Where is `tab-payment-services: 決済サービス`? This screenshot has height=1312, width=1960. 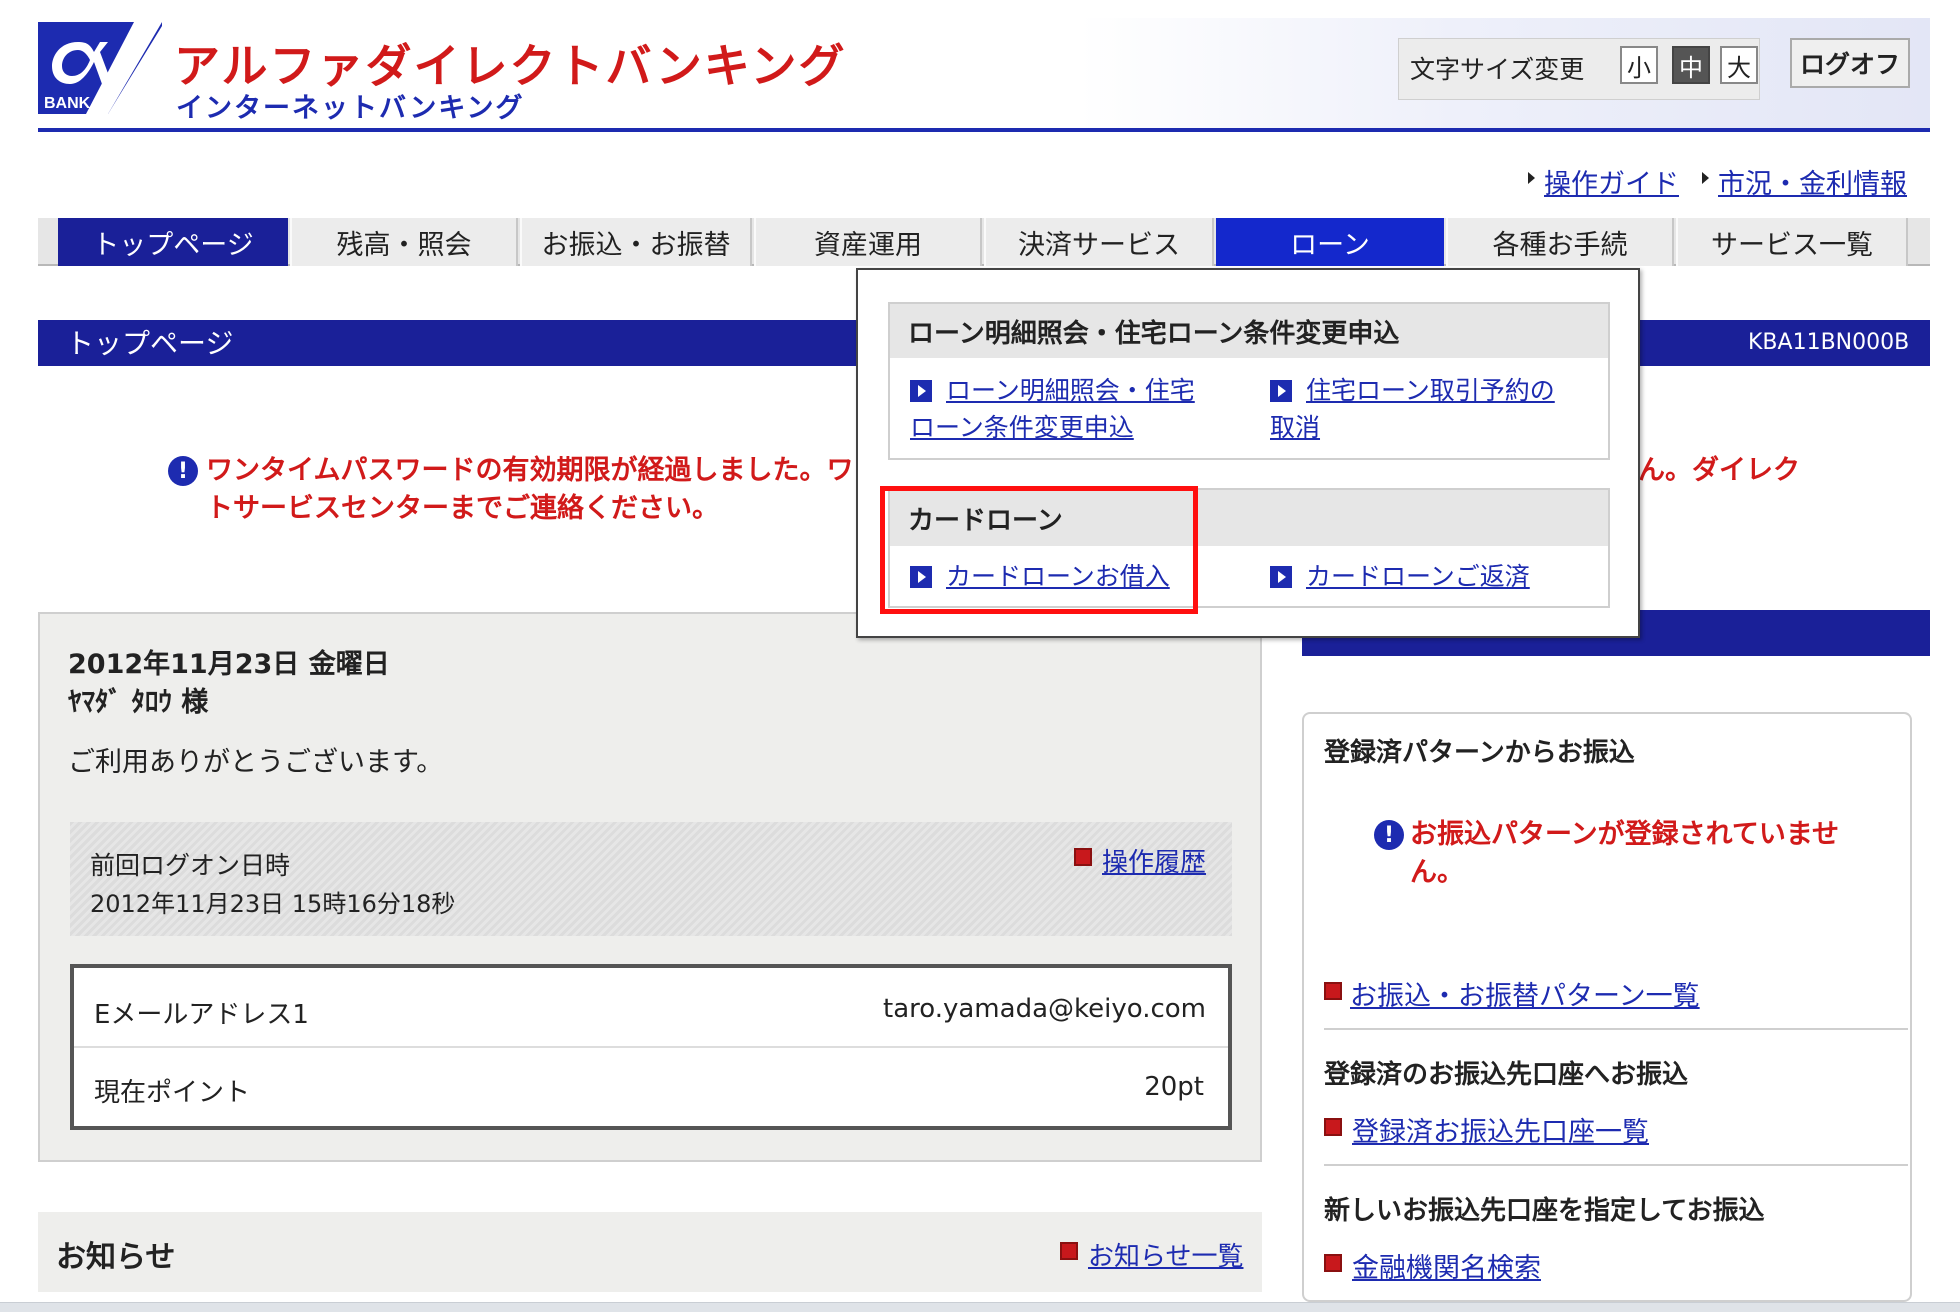
tab-payment-services: 決済サービス is located at coordinates (1099, 242).